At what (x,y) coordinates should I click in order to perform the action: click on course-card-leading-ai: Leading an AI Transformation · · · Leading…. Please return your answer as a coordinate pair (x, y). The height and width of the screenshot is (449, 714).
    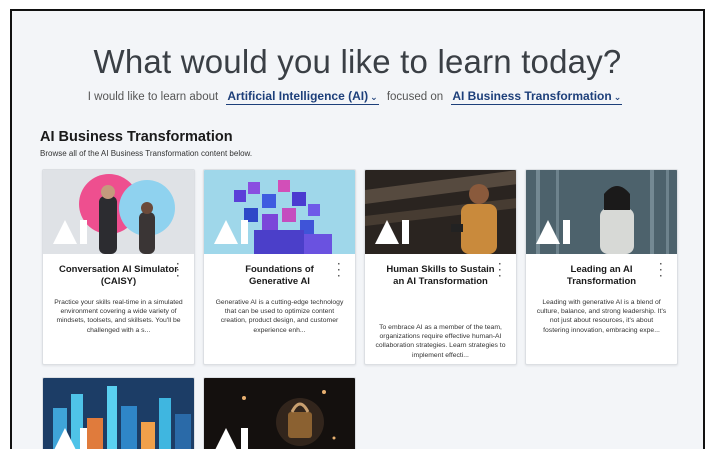
    Looking at the image, I should click on (601, 267).